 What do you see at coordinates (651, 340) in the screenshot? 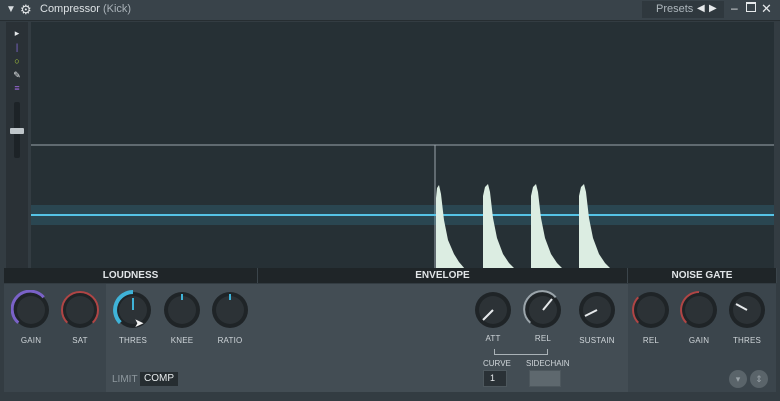
I see `gate-rel-label: REL` at bounding box center [651, 340].